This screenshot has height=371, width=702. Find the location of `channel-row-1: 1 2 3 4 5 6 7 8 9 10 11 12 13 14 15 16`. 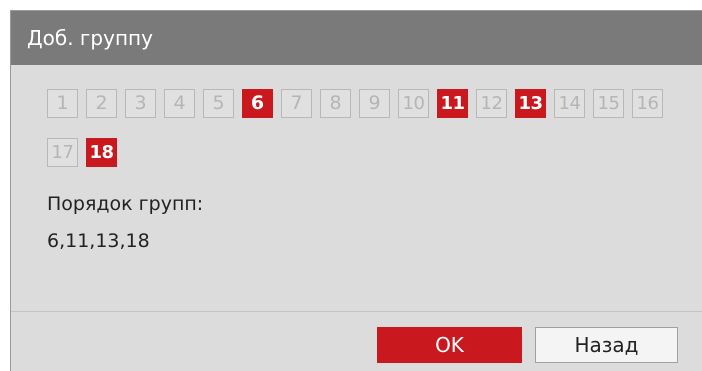

channel-row-1: 1 2 3 4 5 6 7 8 9 10 11 12 13 14 15 16 is located at coordinates (367, 103).